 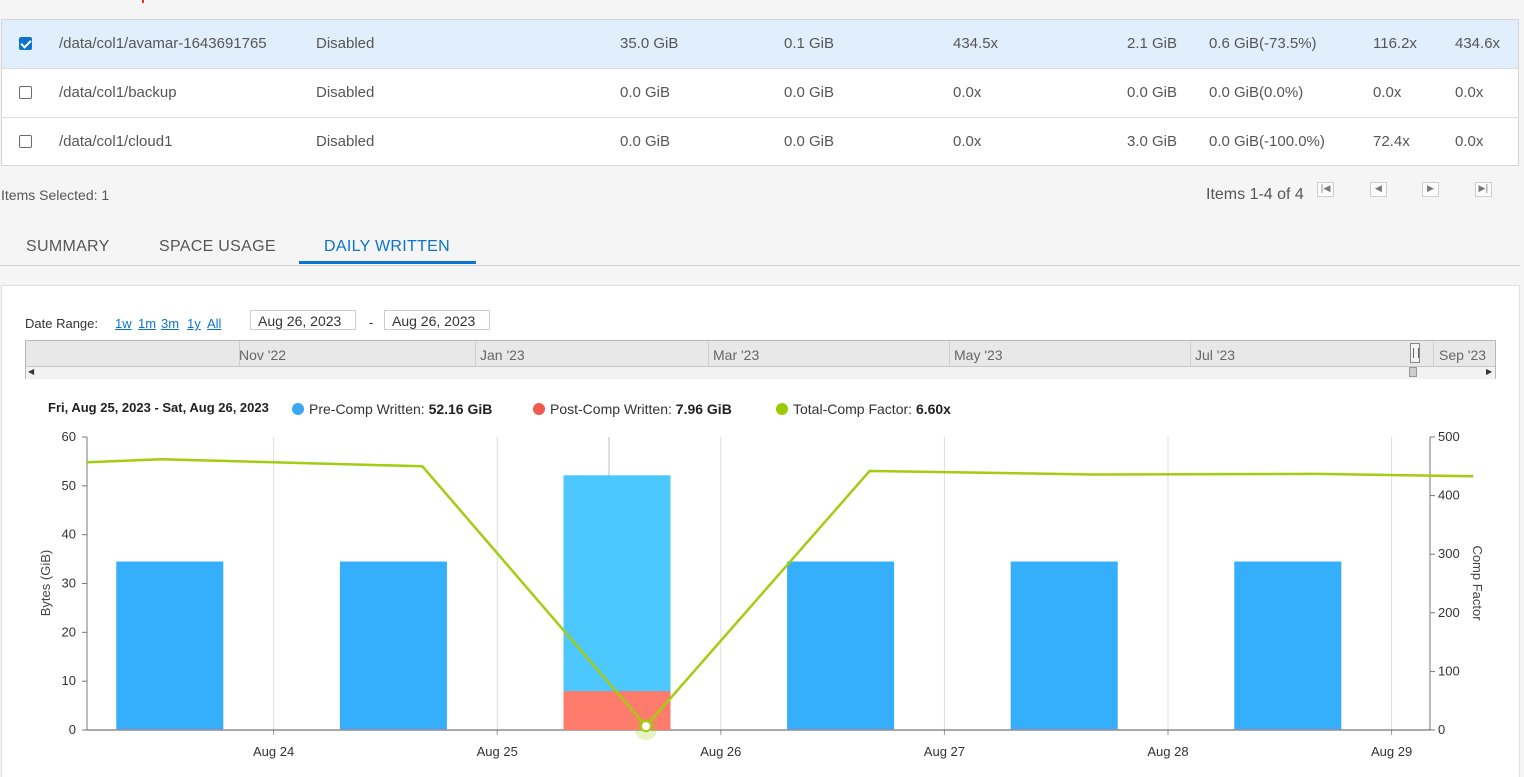 I want to click on date-to-field: Aug 26, 2023, so click(x=437, y=320).